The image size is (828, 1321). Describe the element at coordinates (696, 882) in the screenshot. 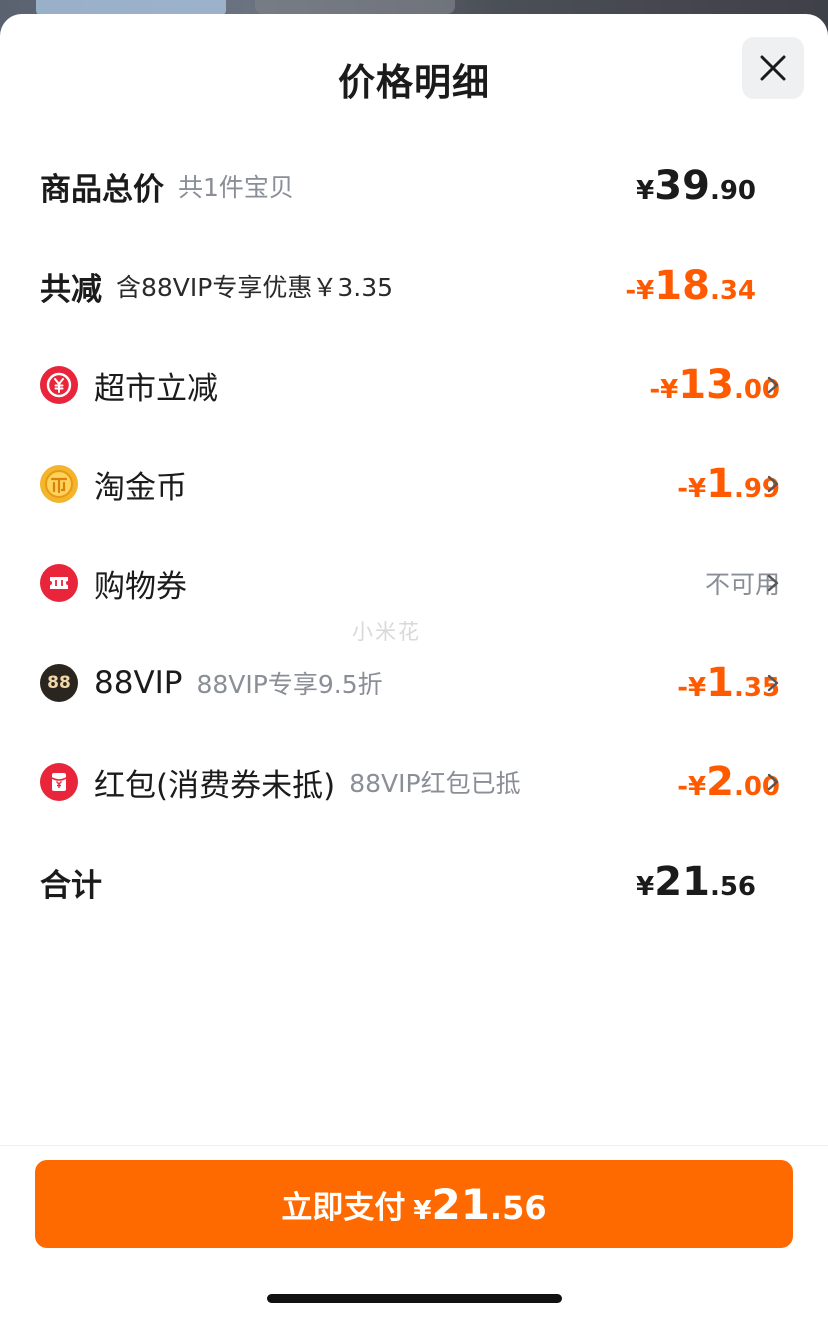

I see `total-amount: ¥21.56` at that location.